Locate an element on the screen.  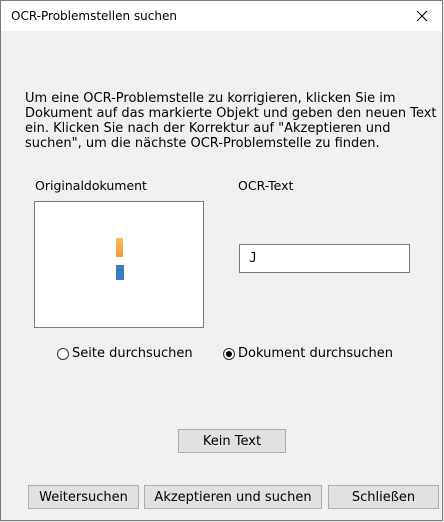
radio-label-document: Dokument durchsuchen is located at coordinates (316, 353).